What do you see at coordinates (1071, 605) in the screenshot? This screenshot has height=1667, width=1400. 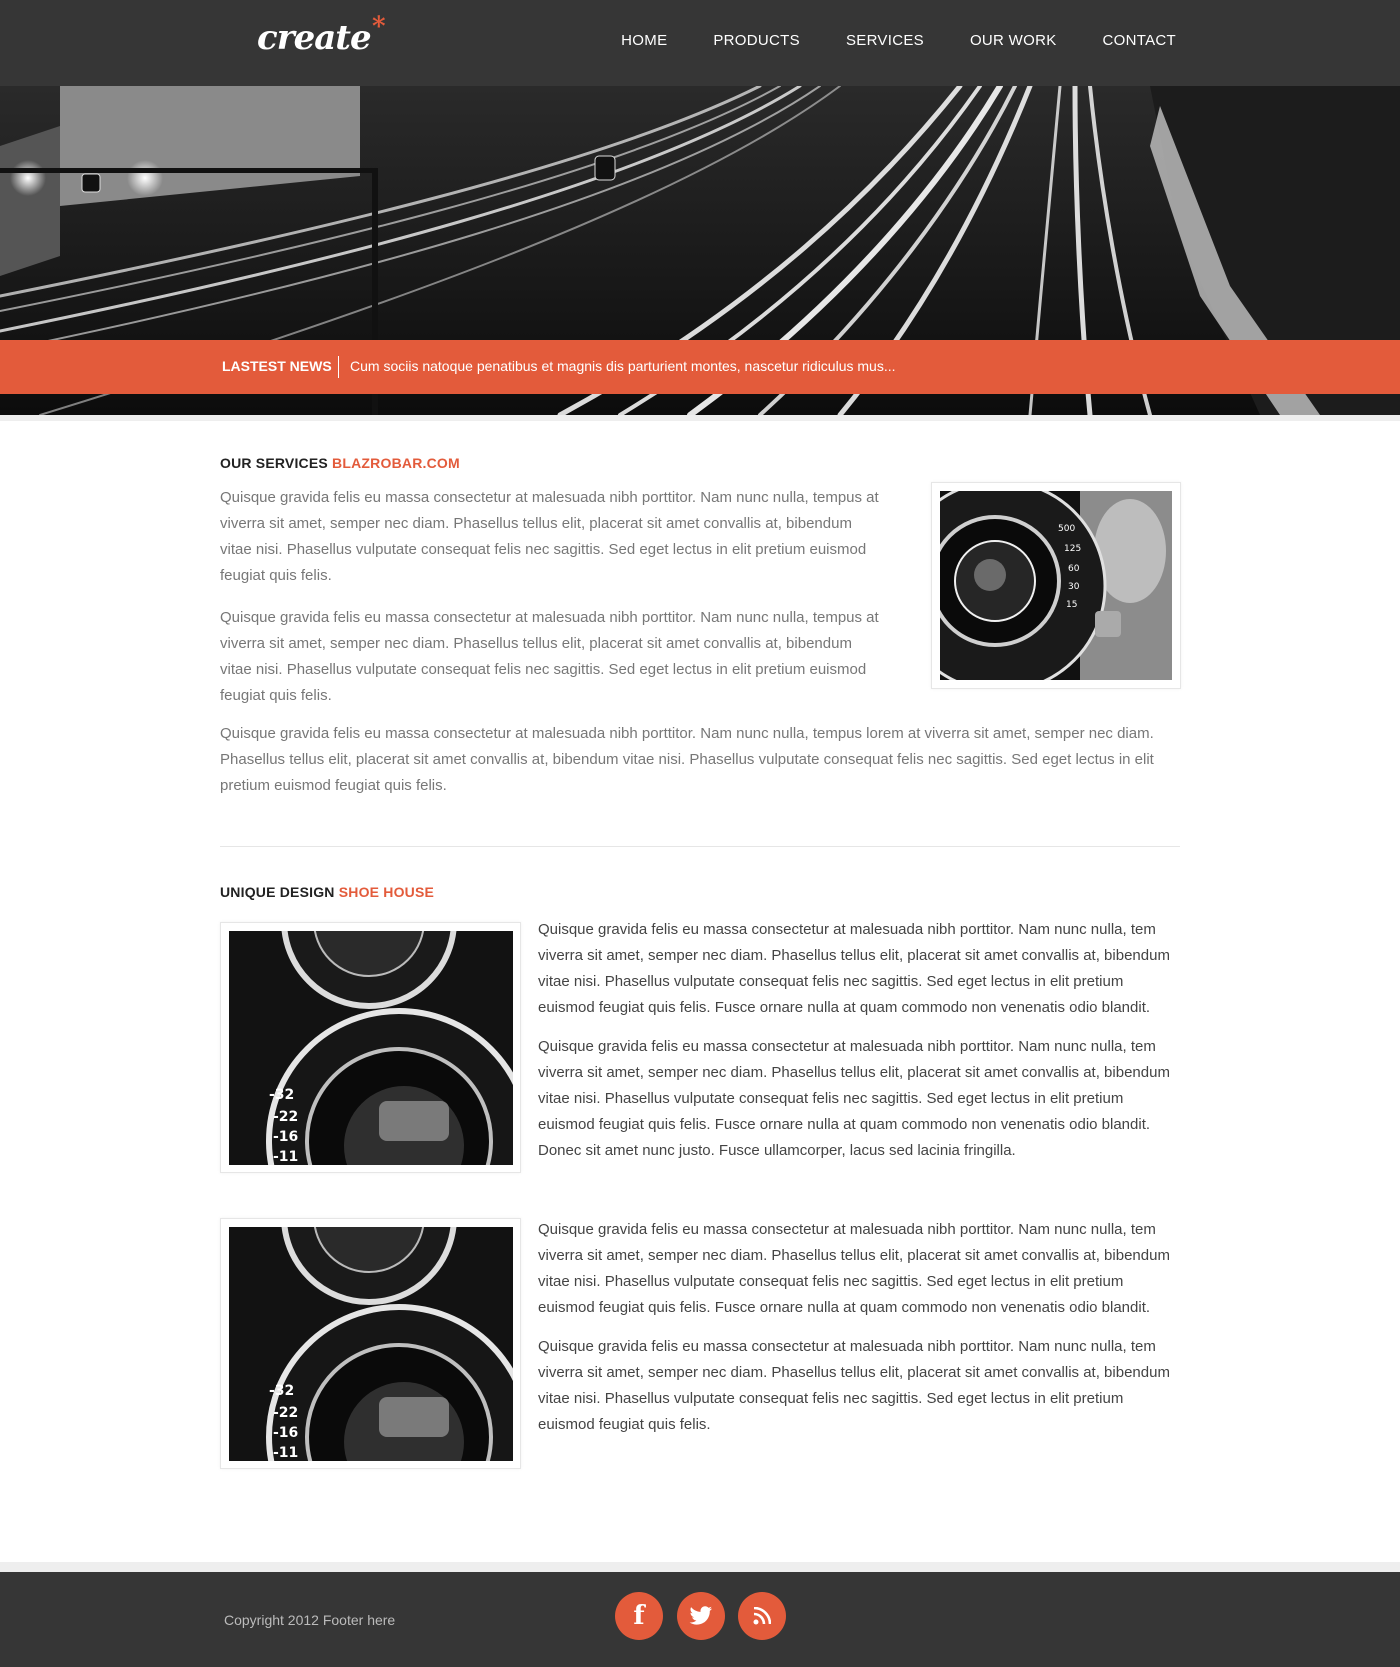 I see `svg-text: 15` at bounding box center [1071, 605].